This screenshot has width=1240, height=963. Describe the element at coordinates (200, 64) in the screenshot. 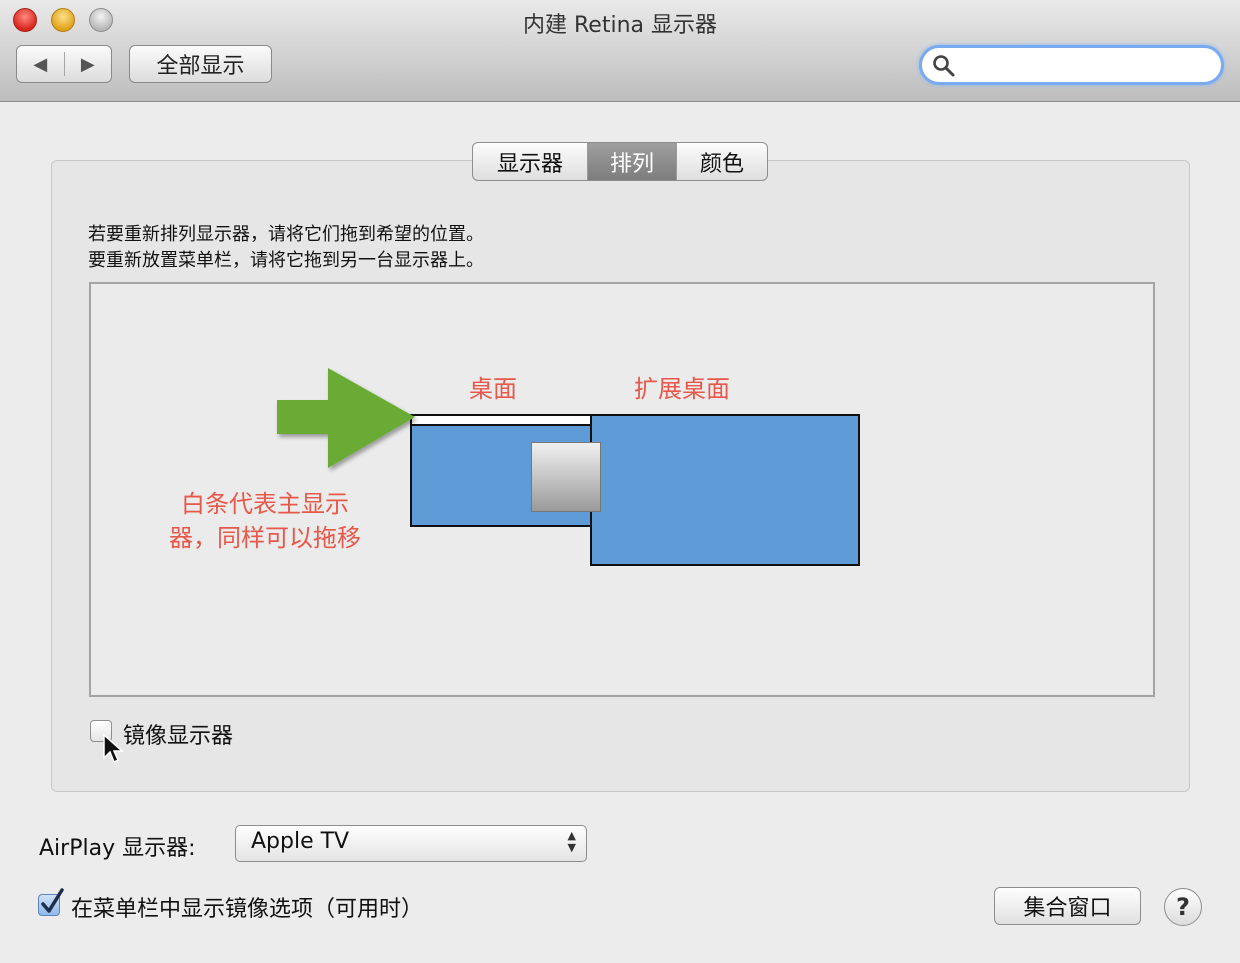

I see `show-all-button: 全部显示` at that location.